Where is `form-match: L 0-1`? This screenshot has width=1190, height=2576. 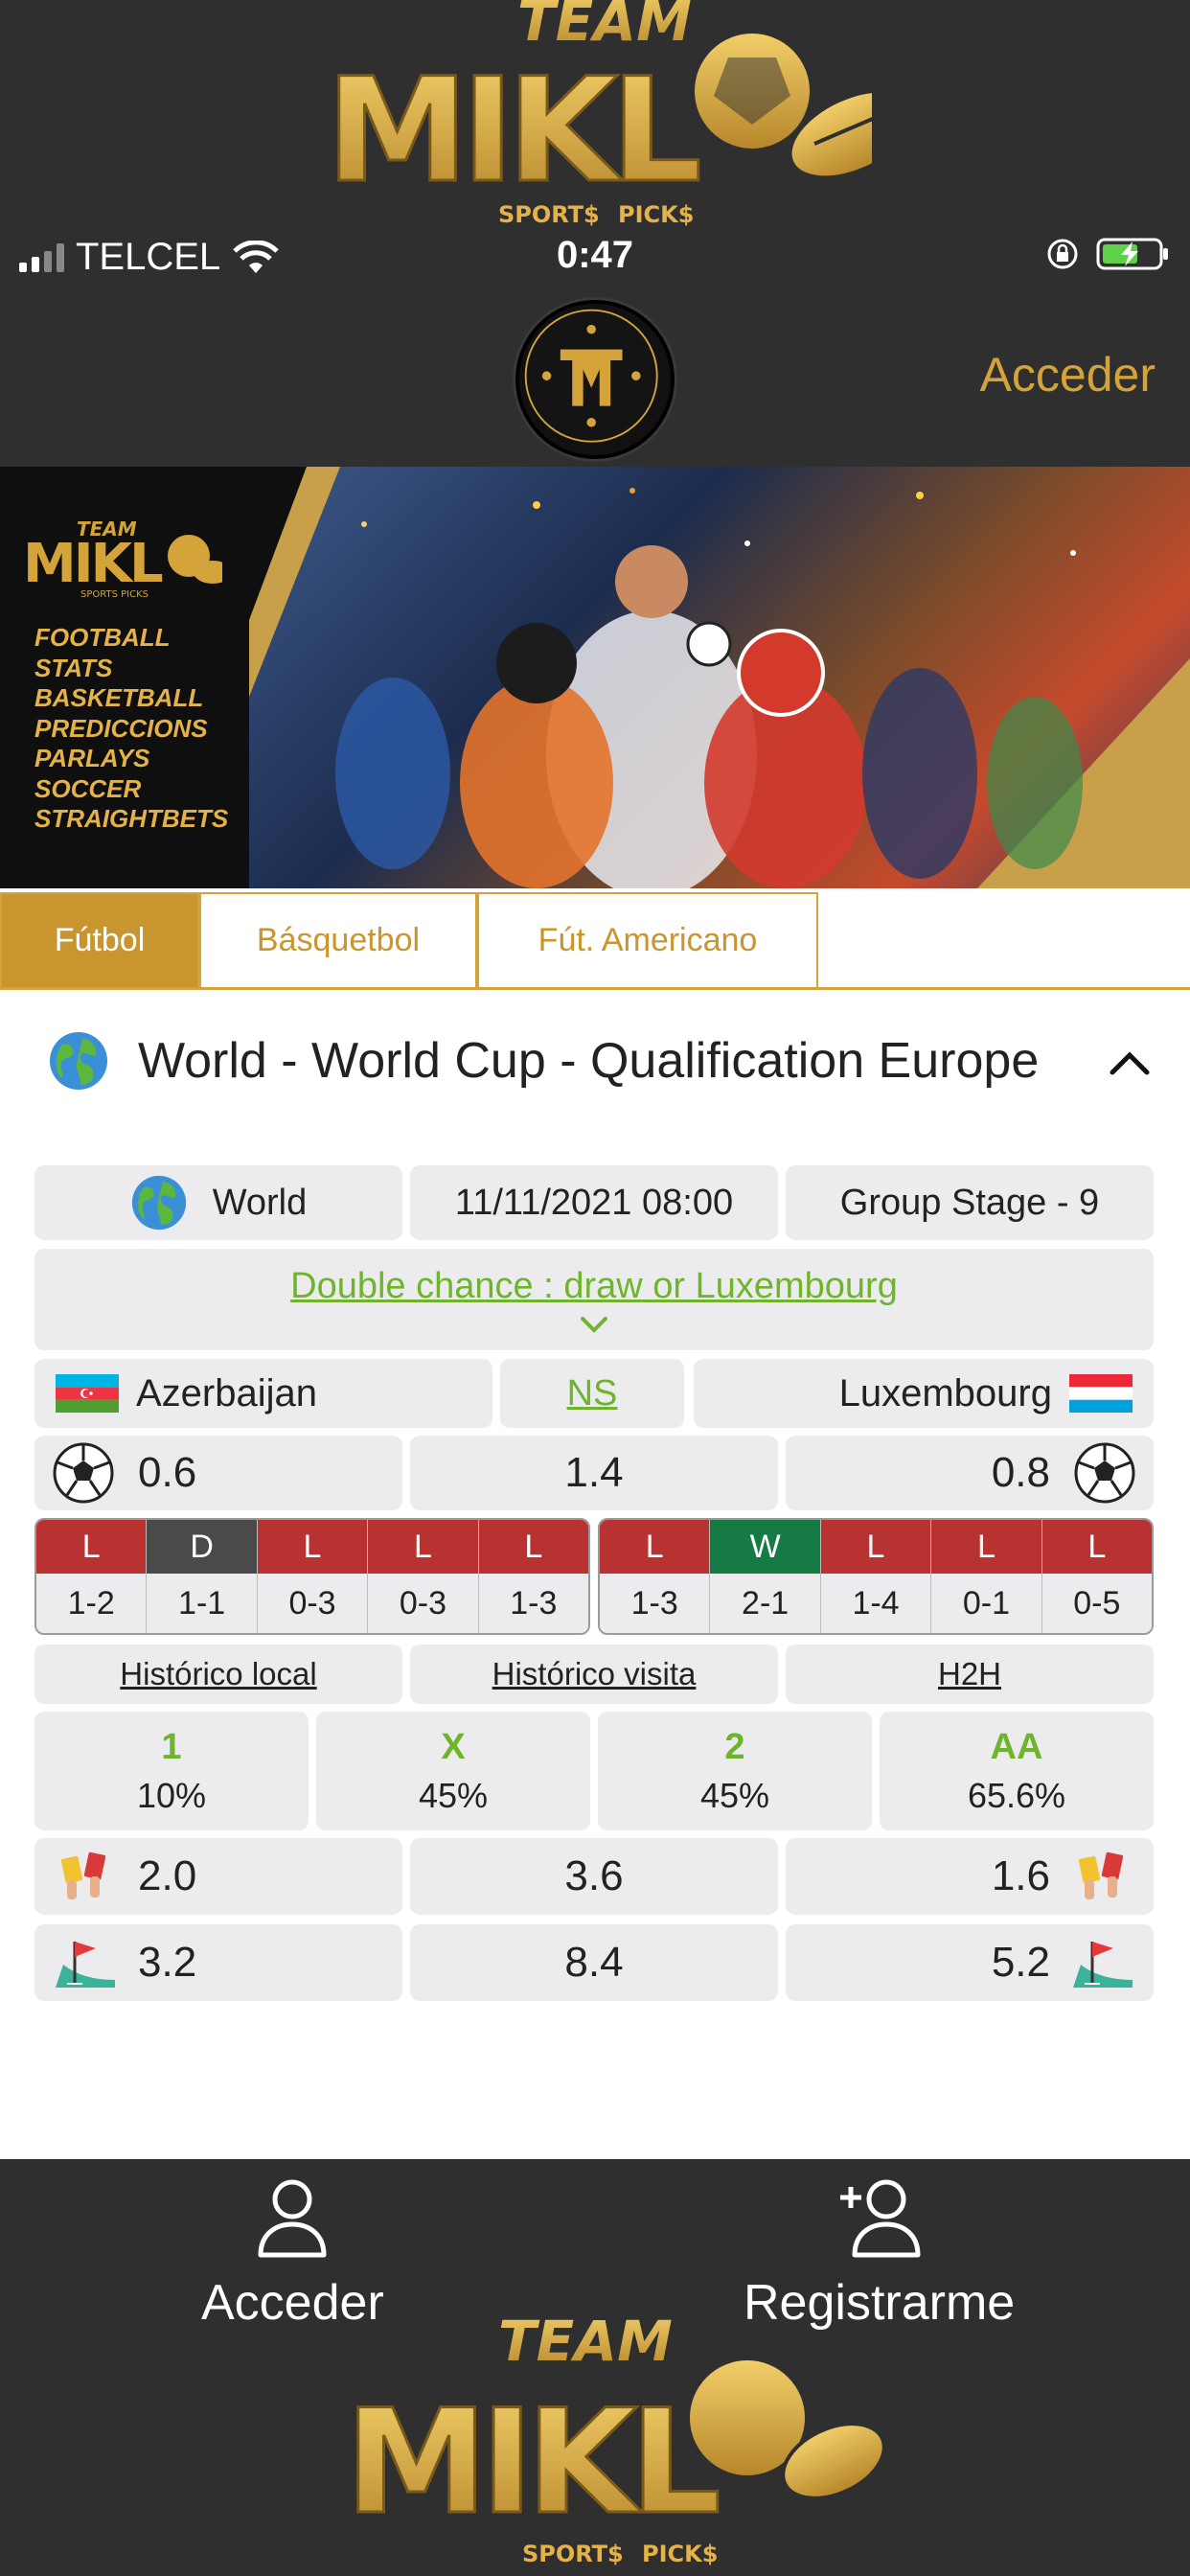
form-match: L 0-1 is located at coordinates (986, 1576).